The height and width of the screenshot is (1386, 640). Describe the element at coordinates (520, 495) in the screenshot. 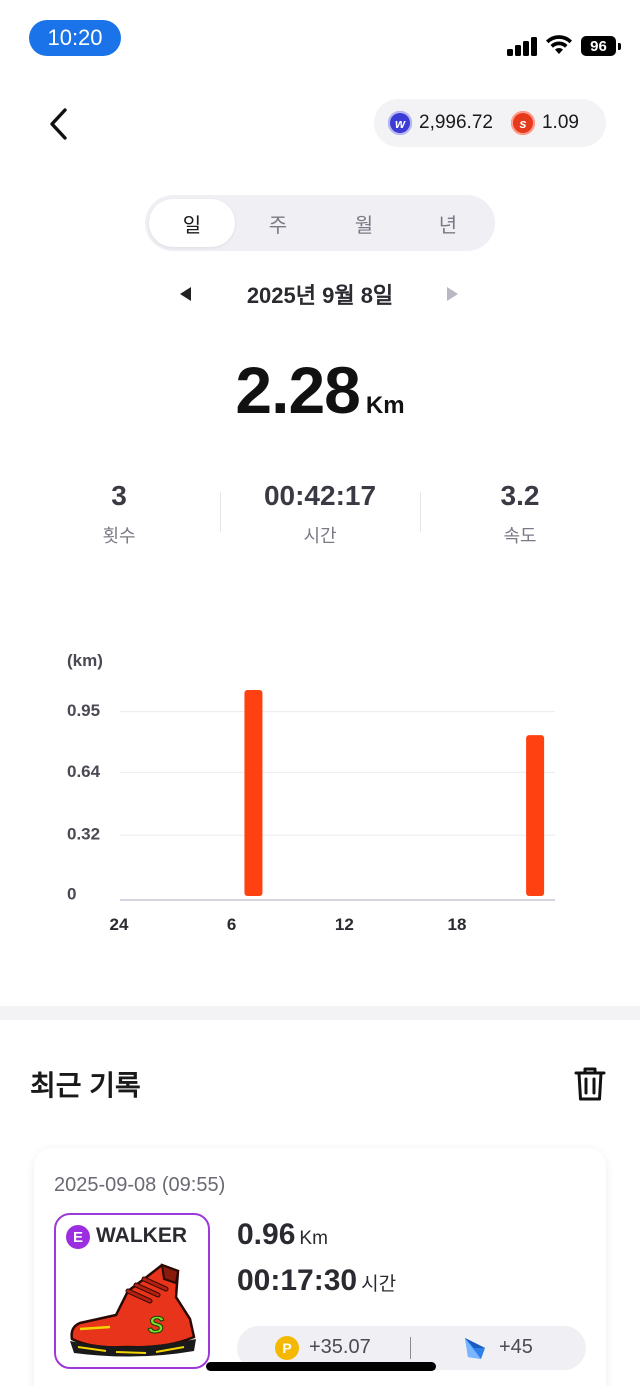

I see `stat-speed-value: 3.2` at that location.